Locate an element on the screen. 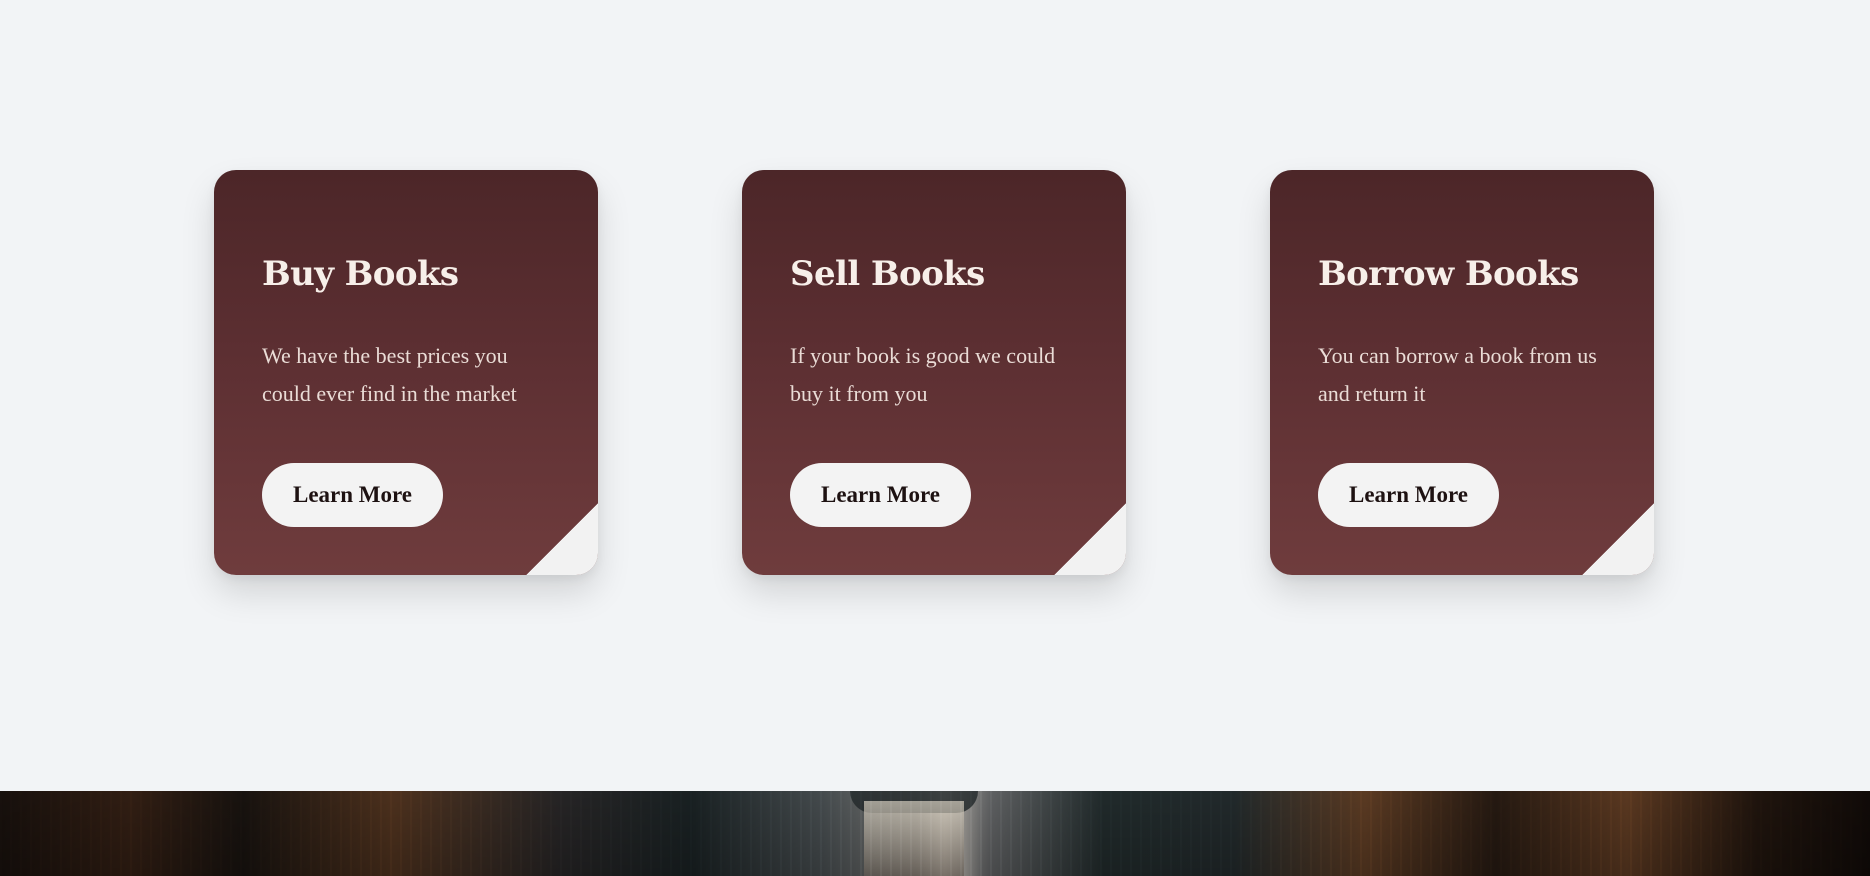  card-title: Sell Books is located at coordinates (887, 274).